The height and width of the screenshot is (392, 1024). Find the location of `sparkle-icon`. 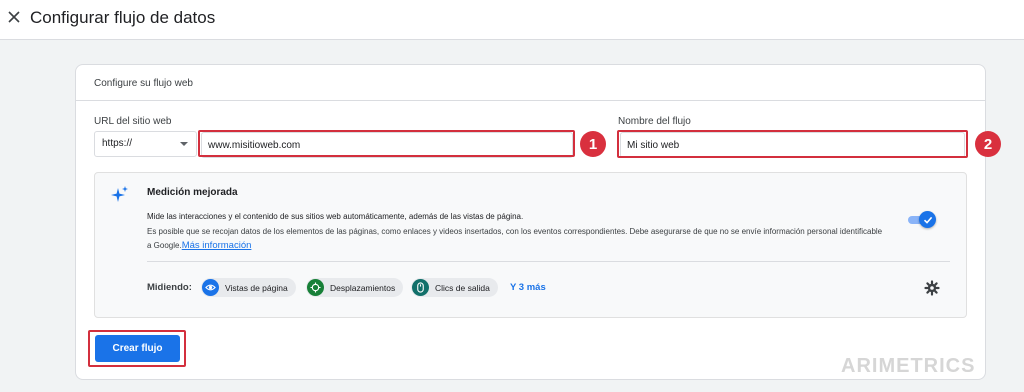

sparkle-icon is located at coordinates (120, 195).